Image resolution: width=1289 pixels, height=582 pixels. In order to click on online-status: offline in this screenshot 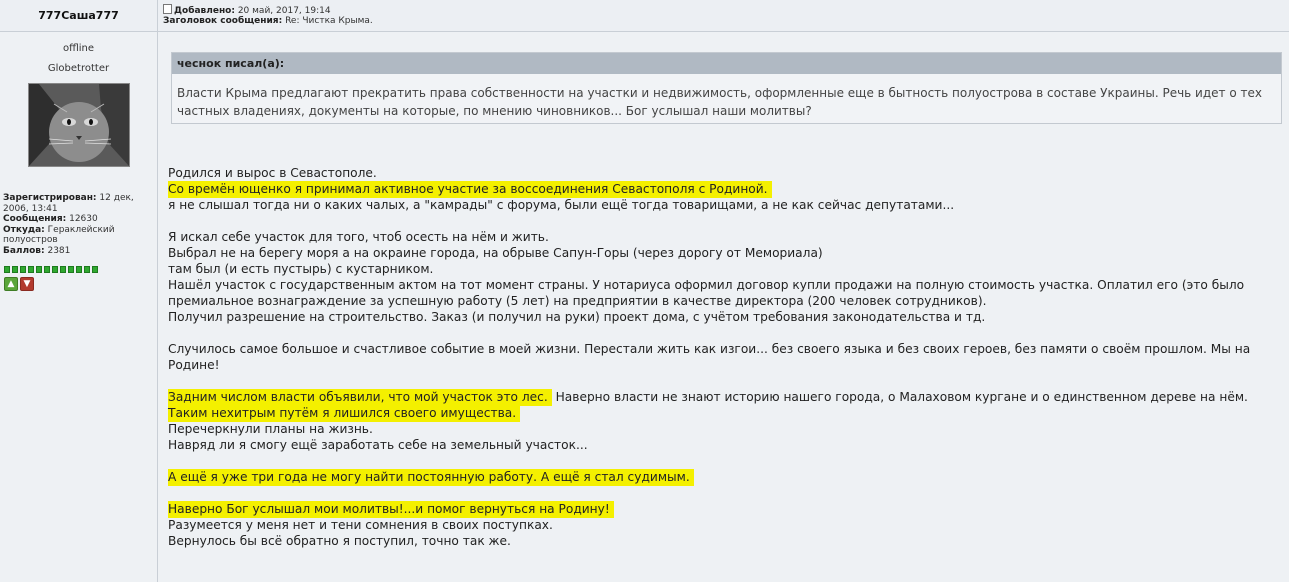, I will do `click(78, 48)`.